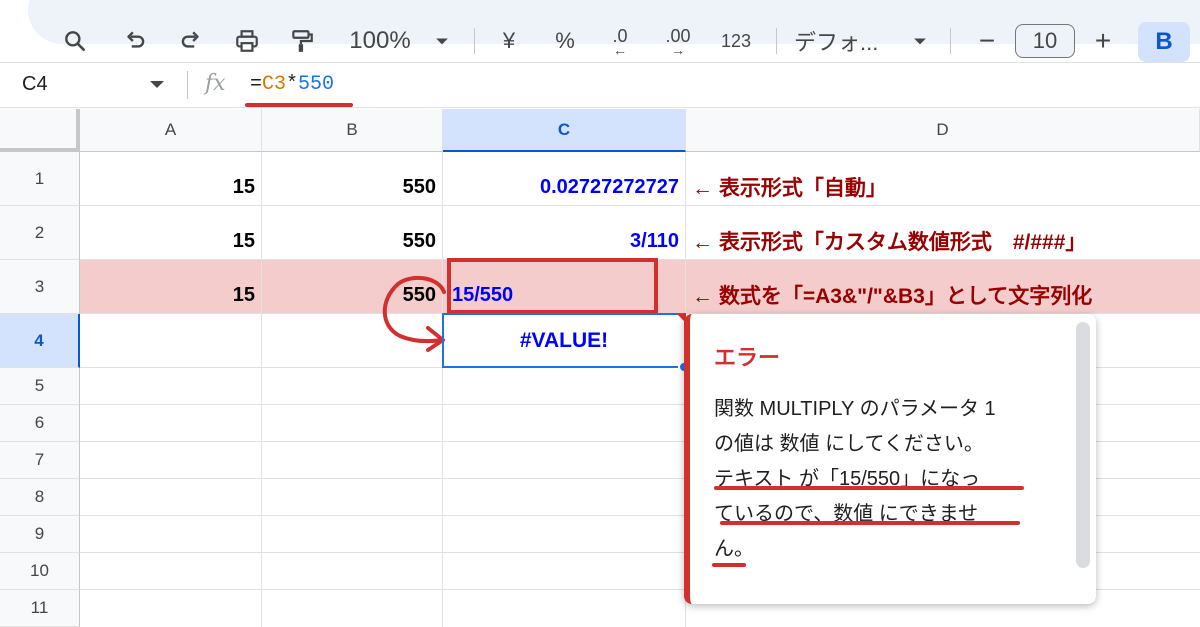  I want to click on increase-font-size-button: +, so click(1103, 41).